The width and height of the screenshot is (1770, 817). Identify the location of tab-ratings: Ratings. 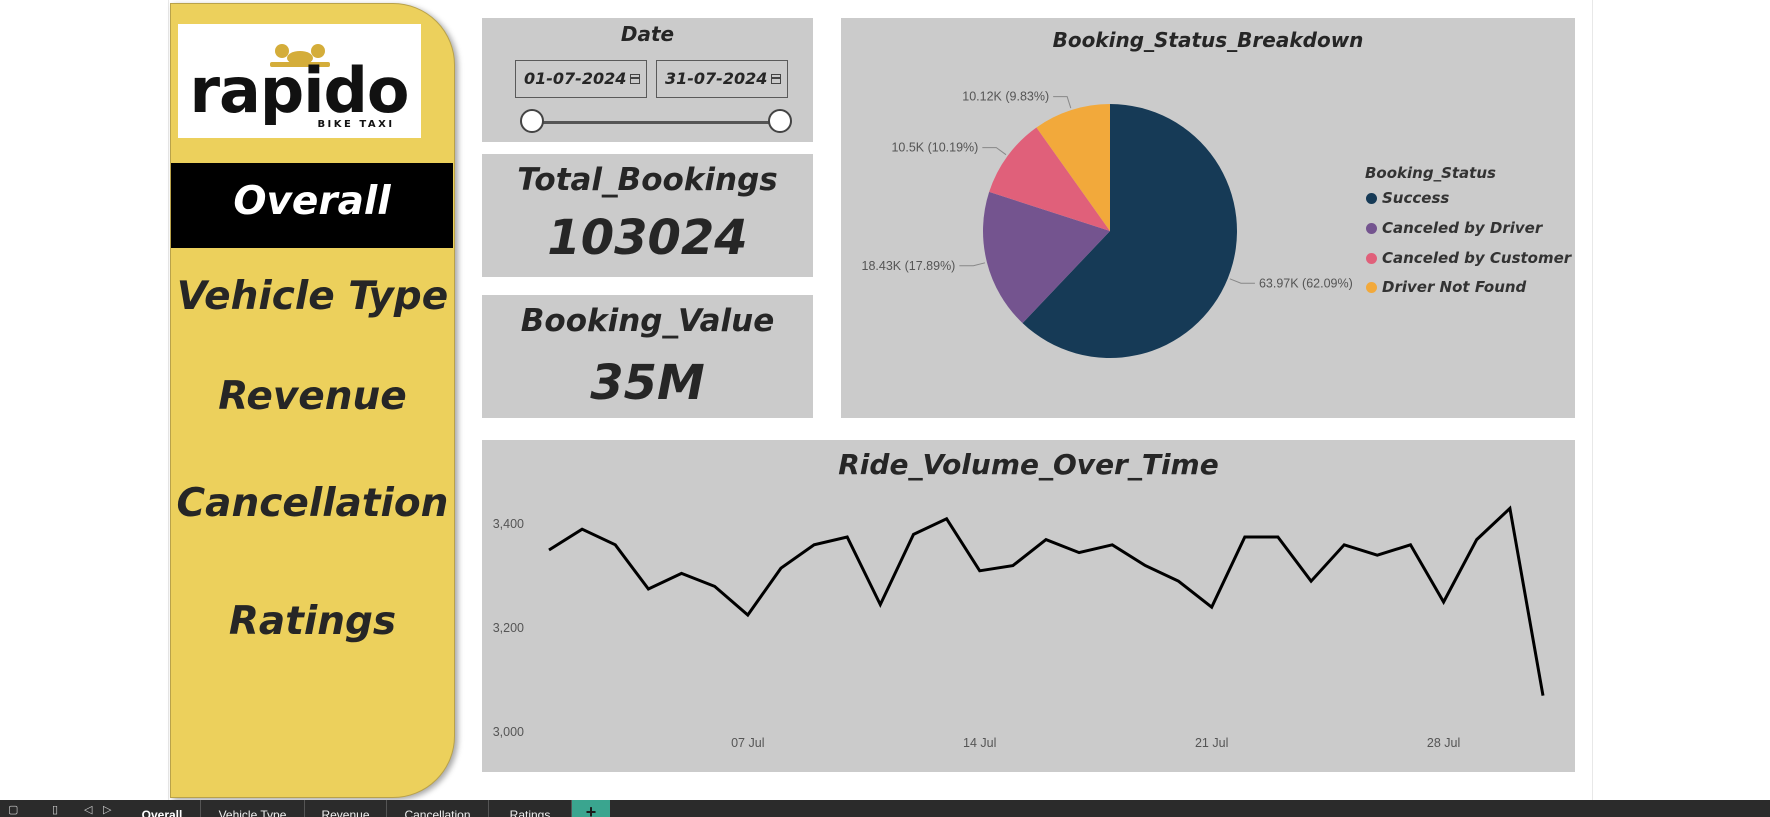
(530, 808).